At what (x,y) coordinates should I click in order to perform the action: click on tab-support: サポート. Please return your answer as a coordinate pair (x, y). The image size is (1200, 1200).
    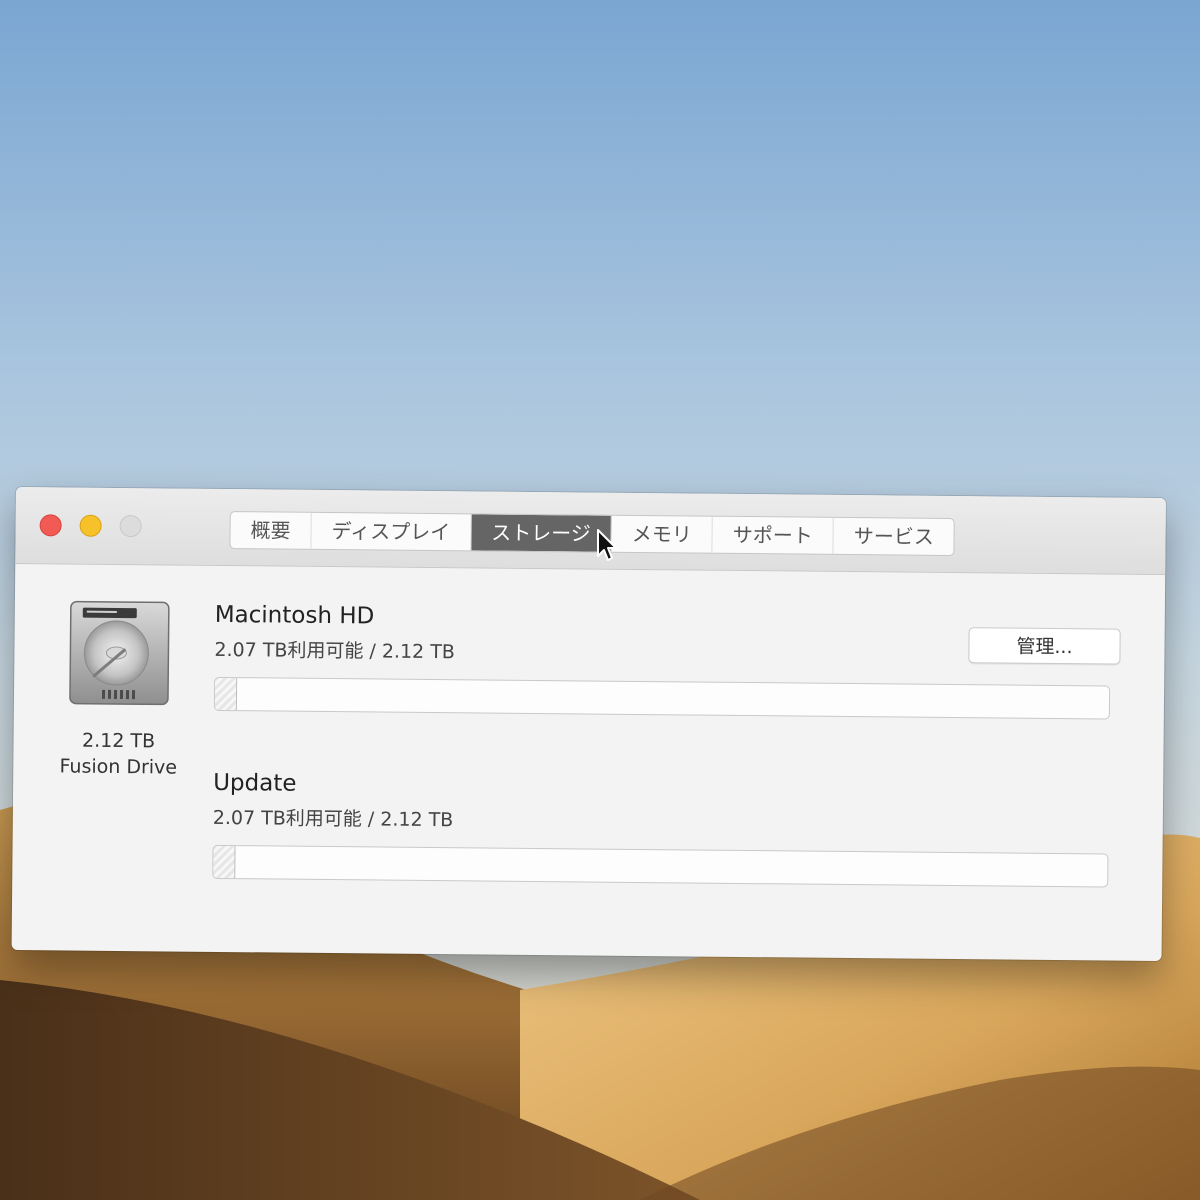
    Looking at the image, I should click on (773, 535).